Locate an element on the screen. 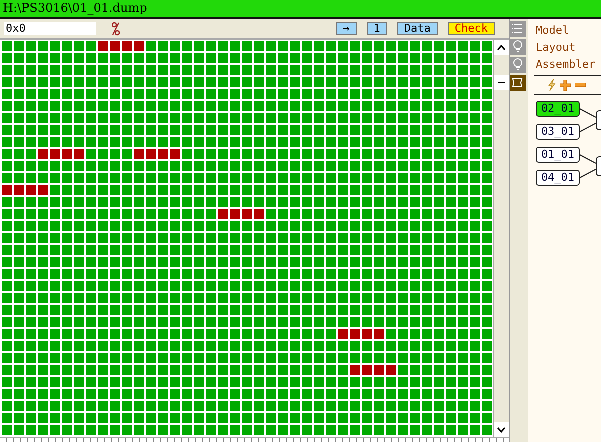 Image resolution: width=601 pixels, height=442 pixels. toolbar-button: 1 is located at coordinates (377, 28).